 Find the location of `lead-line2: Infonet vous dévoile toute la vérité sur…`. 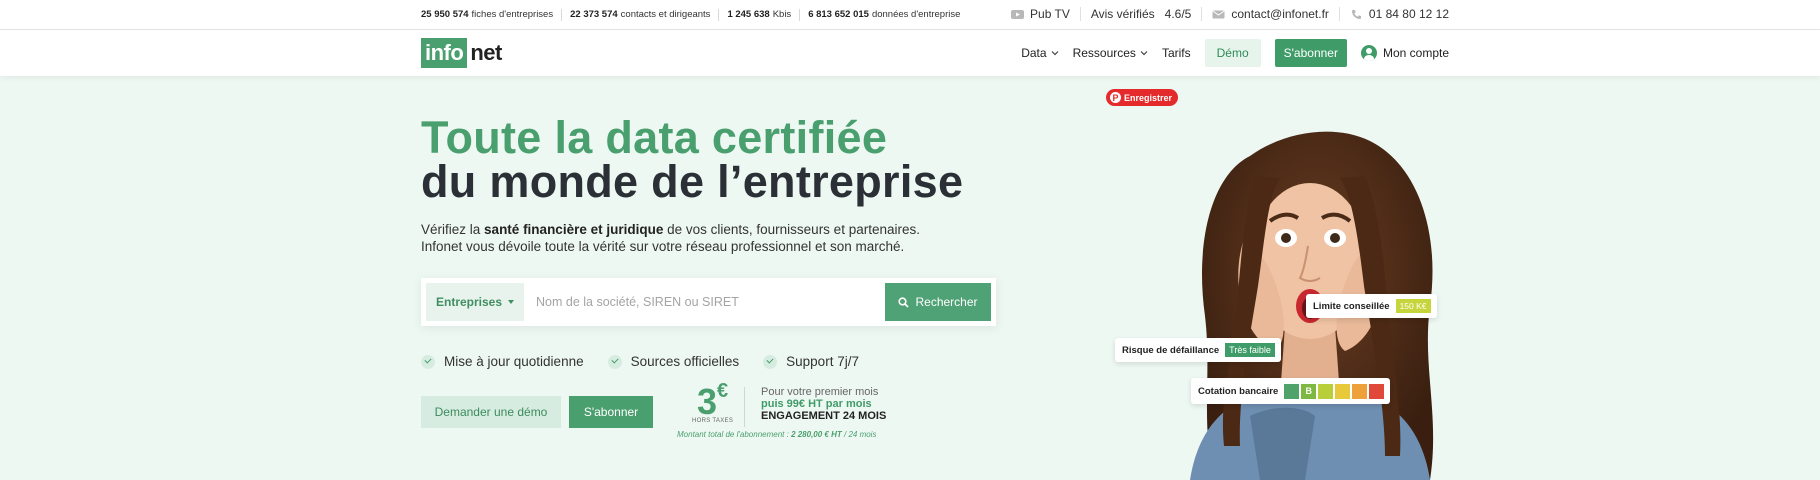

lead-line2: Infonet vous dévoile toute la vérité sur… is located at coordinates (663, 246).